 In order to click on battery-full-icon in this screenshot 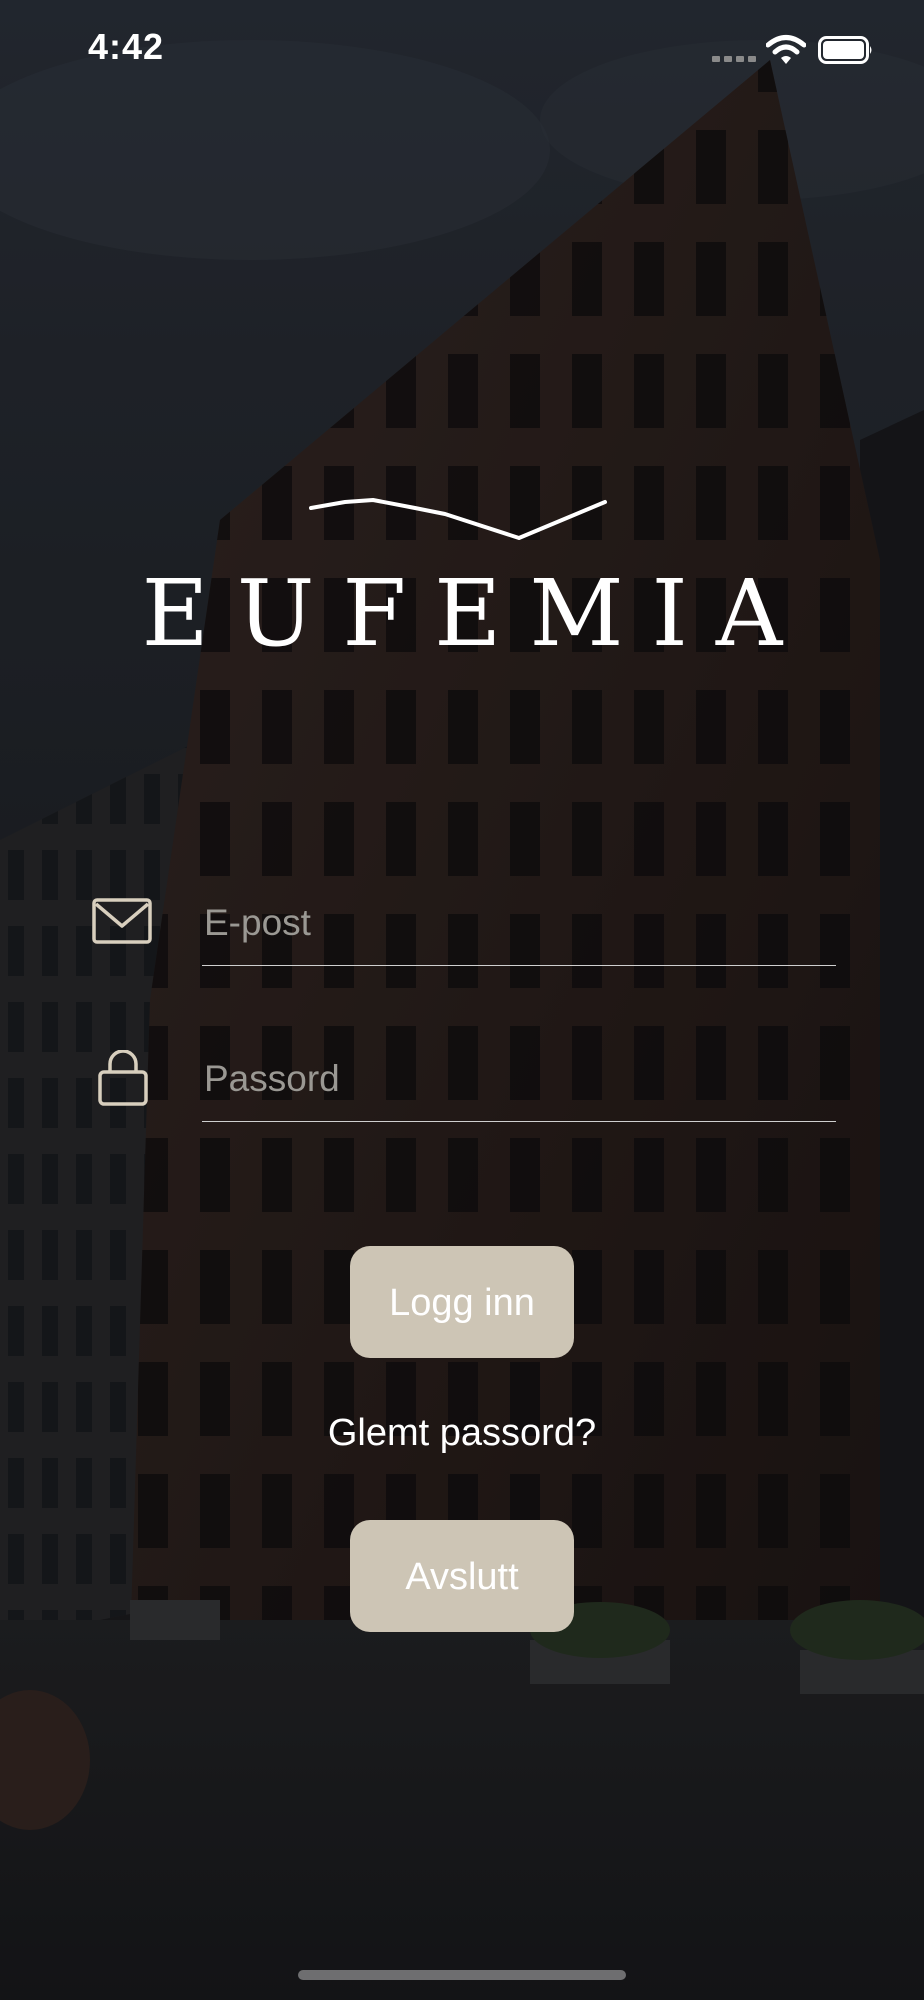, I will do `click(845, 50)`.